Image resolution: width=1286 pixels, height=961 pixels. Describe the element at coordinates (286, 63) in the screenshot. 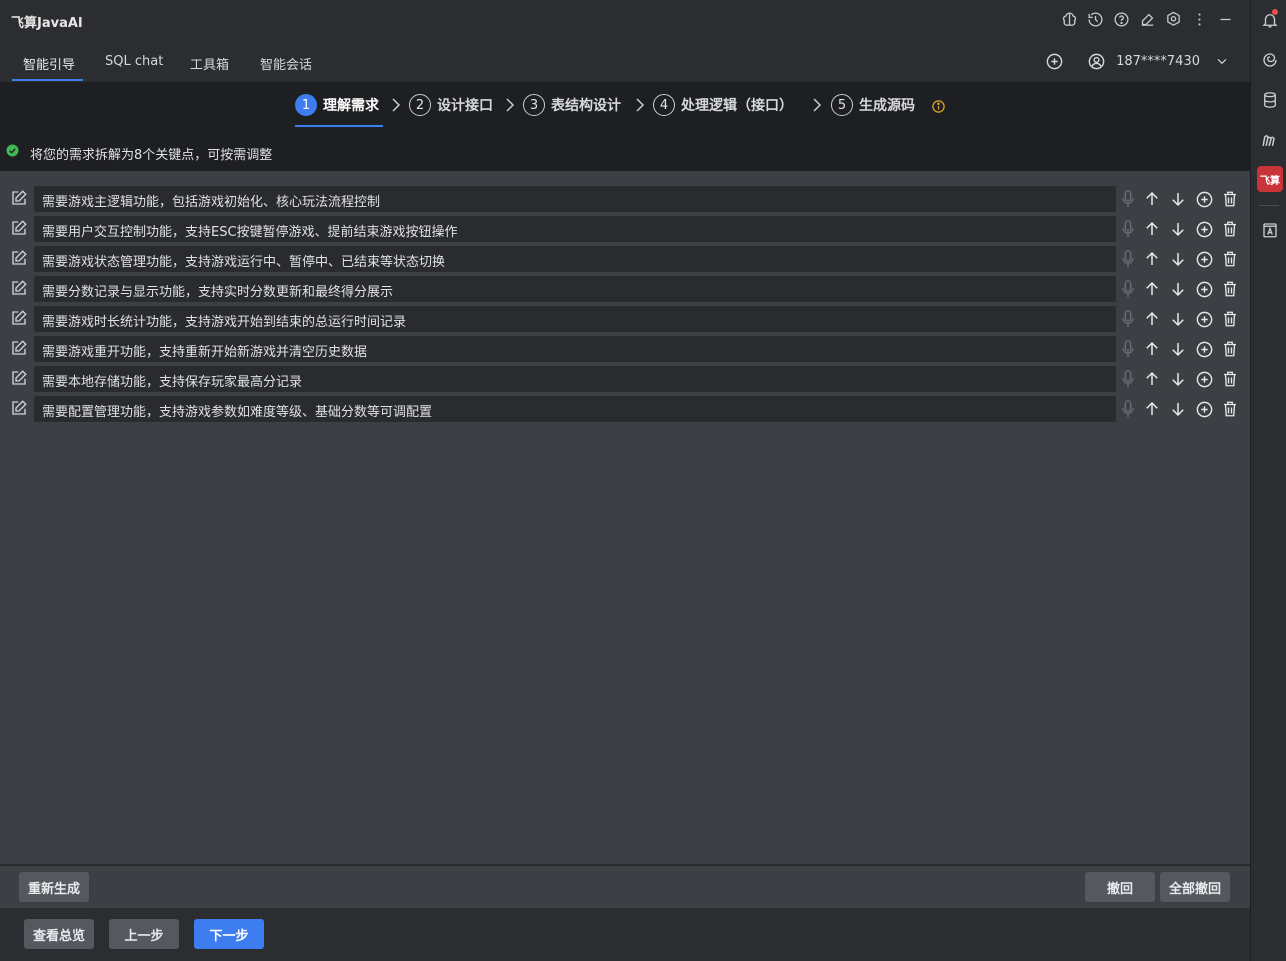

I see `tab-smart-chat: 智能会话` at that location.